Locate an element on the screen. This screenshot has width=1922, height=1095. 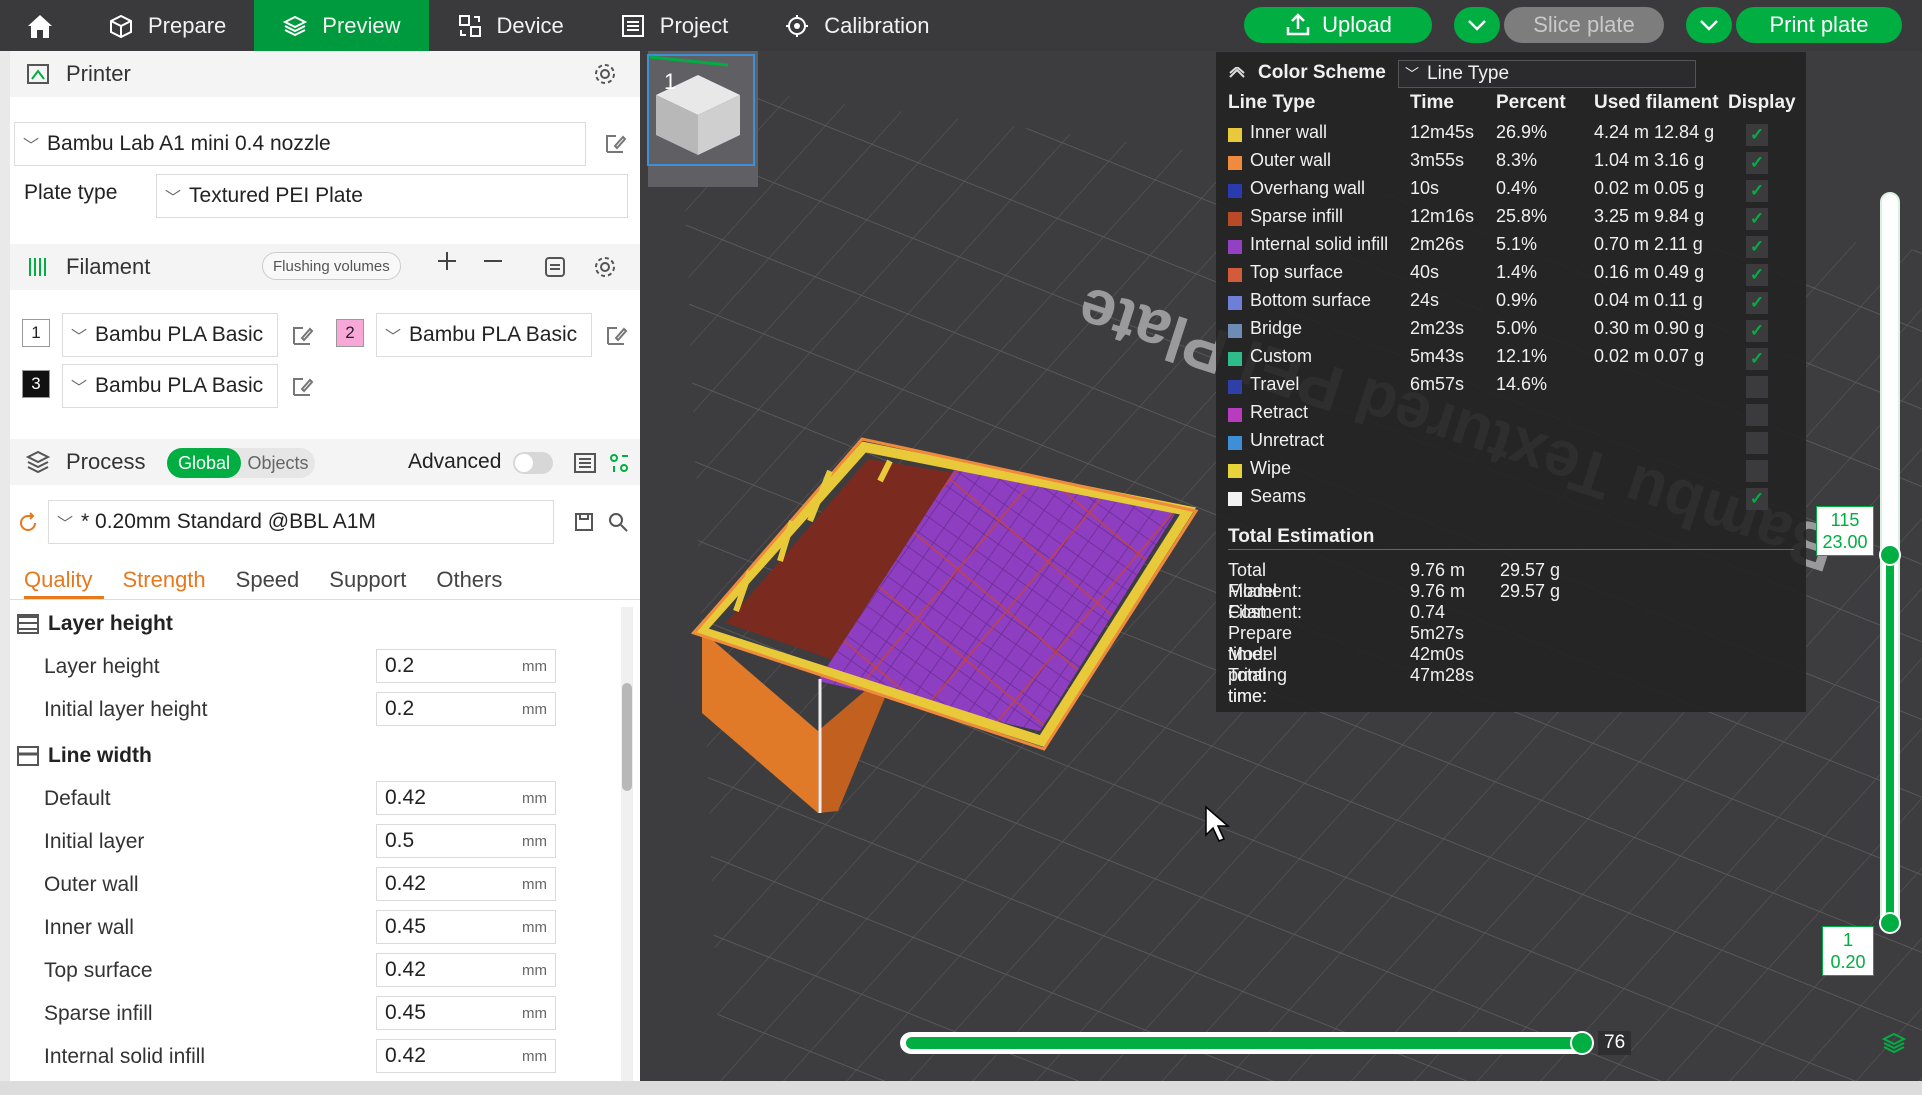
color-scheme-select: ﹀ Line Type is located at coordinates (1547, 74).